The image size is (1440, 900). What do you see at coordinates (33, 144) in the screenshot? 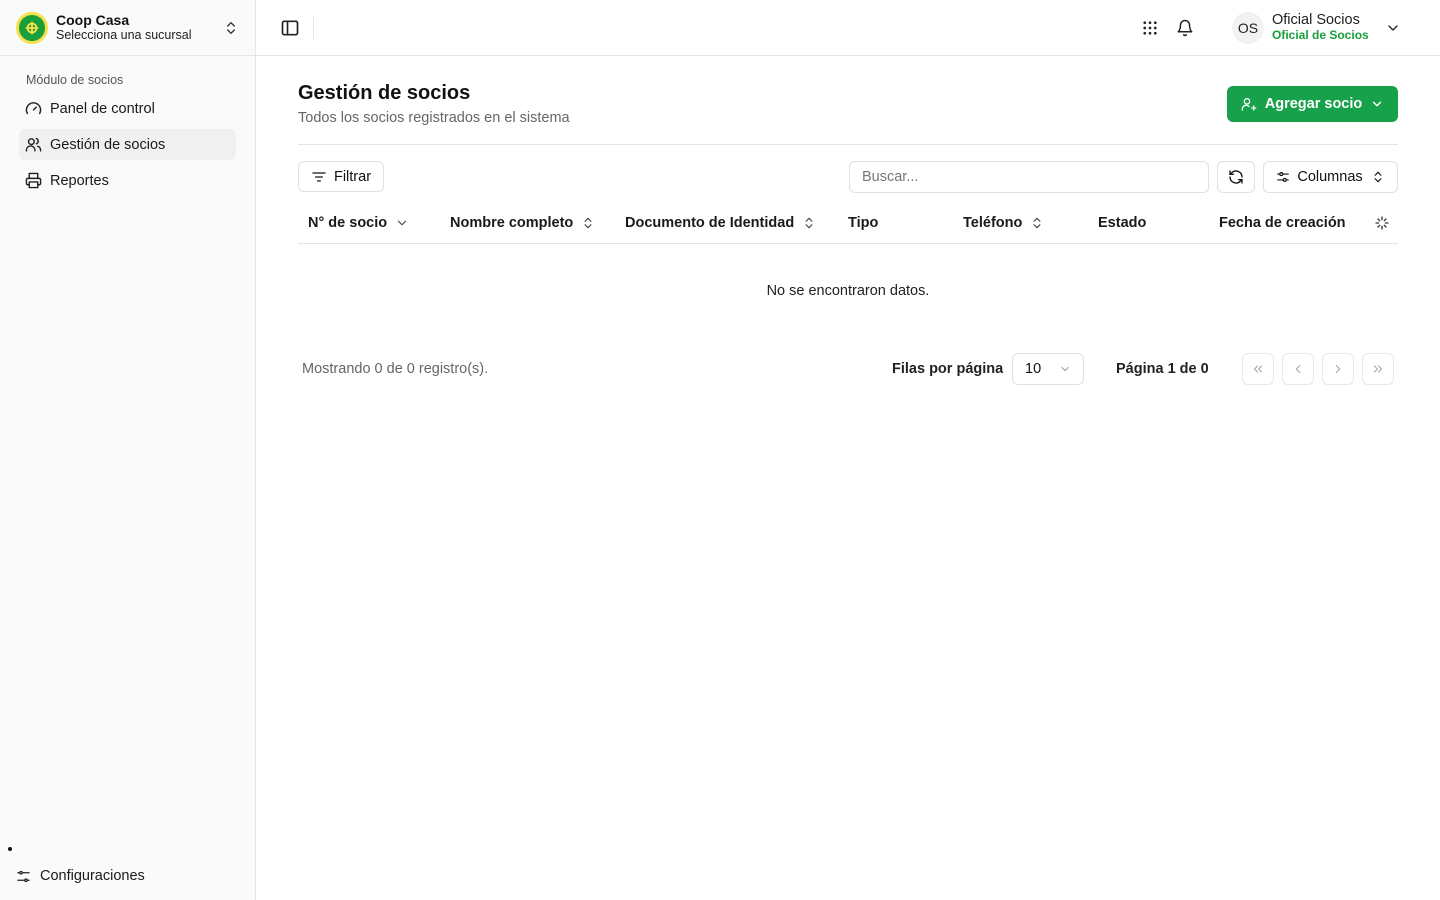
I see `users-icon` at bounding box center [33, 144].